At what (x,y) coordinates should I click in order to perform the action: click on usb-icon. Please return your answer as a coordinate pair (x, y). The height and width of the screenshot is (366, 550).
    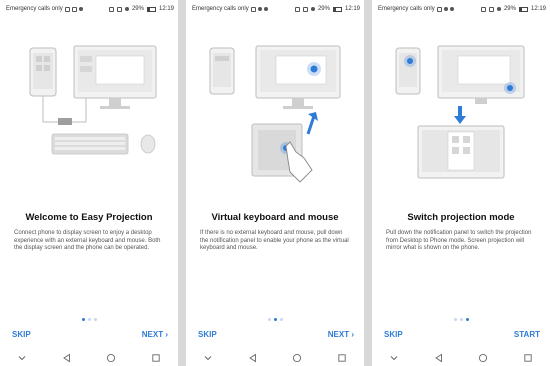
    Looking at the image, I should click on (74, 9).